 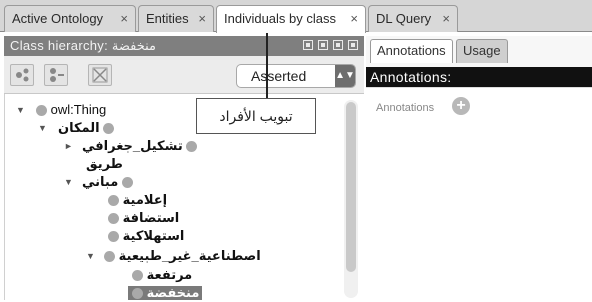 What do you see at coordinates (345, 76) in the screenshot?
I see `chevron-updown-icon: ▲▼` at bounding box center [345, 76].